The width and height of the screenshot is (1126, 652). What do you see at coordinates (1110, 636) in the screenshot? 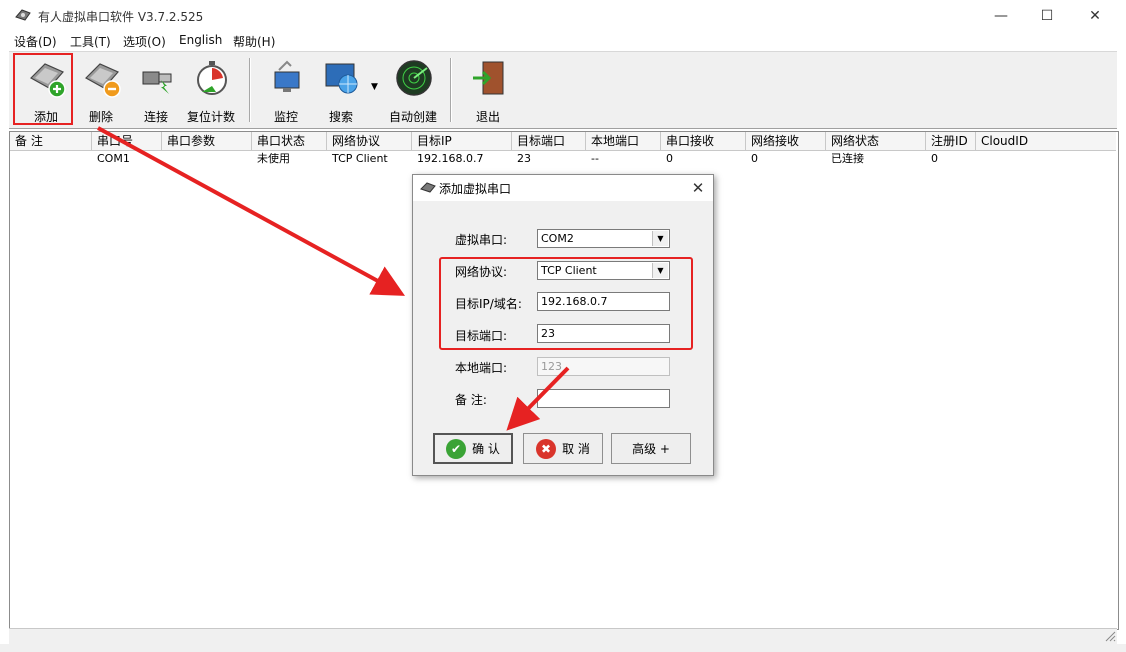
I see `resize-grip-icon` at bounding box center [1110, 636].